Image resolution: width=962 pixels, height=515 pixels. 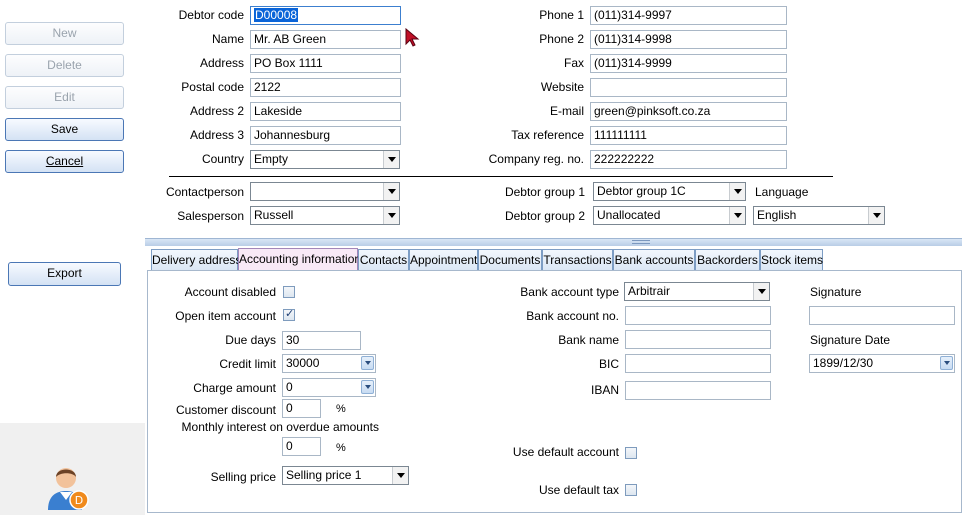 I want to click on tab-accounting-information: Accounting information, so click(x=299, y=259).